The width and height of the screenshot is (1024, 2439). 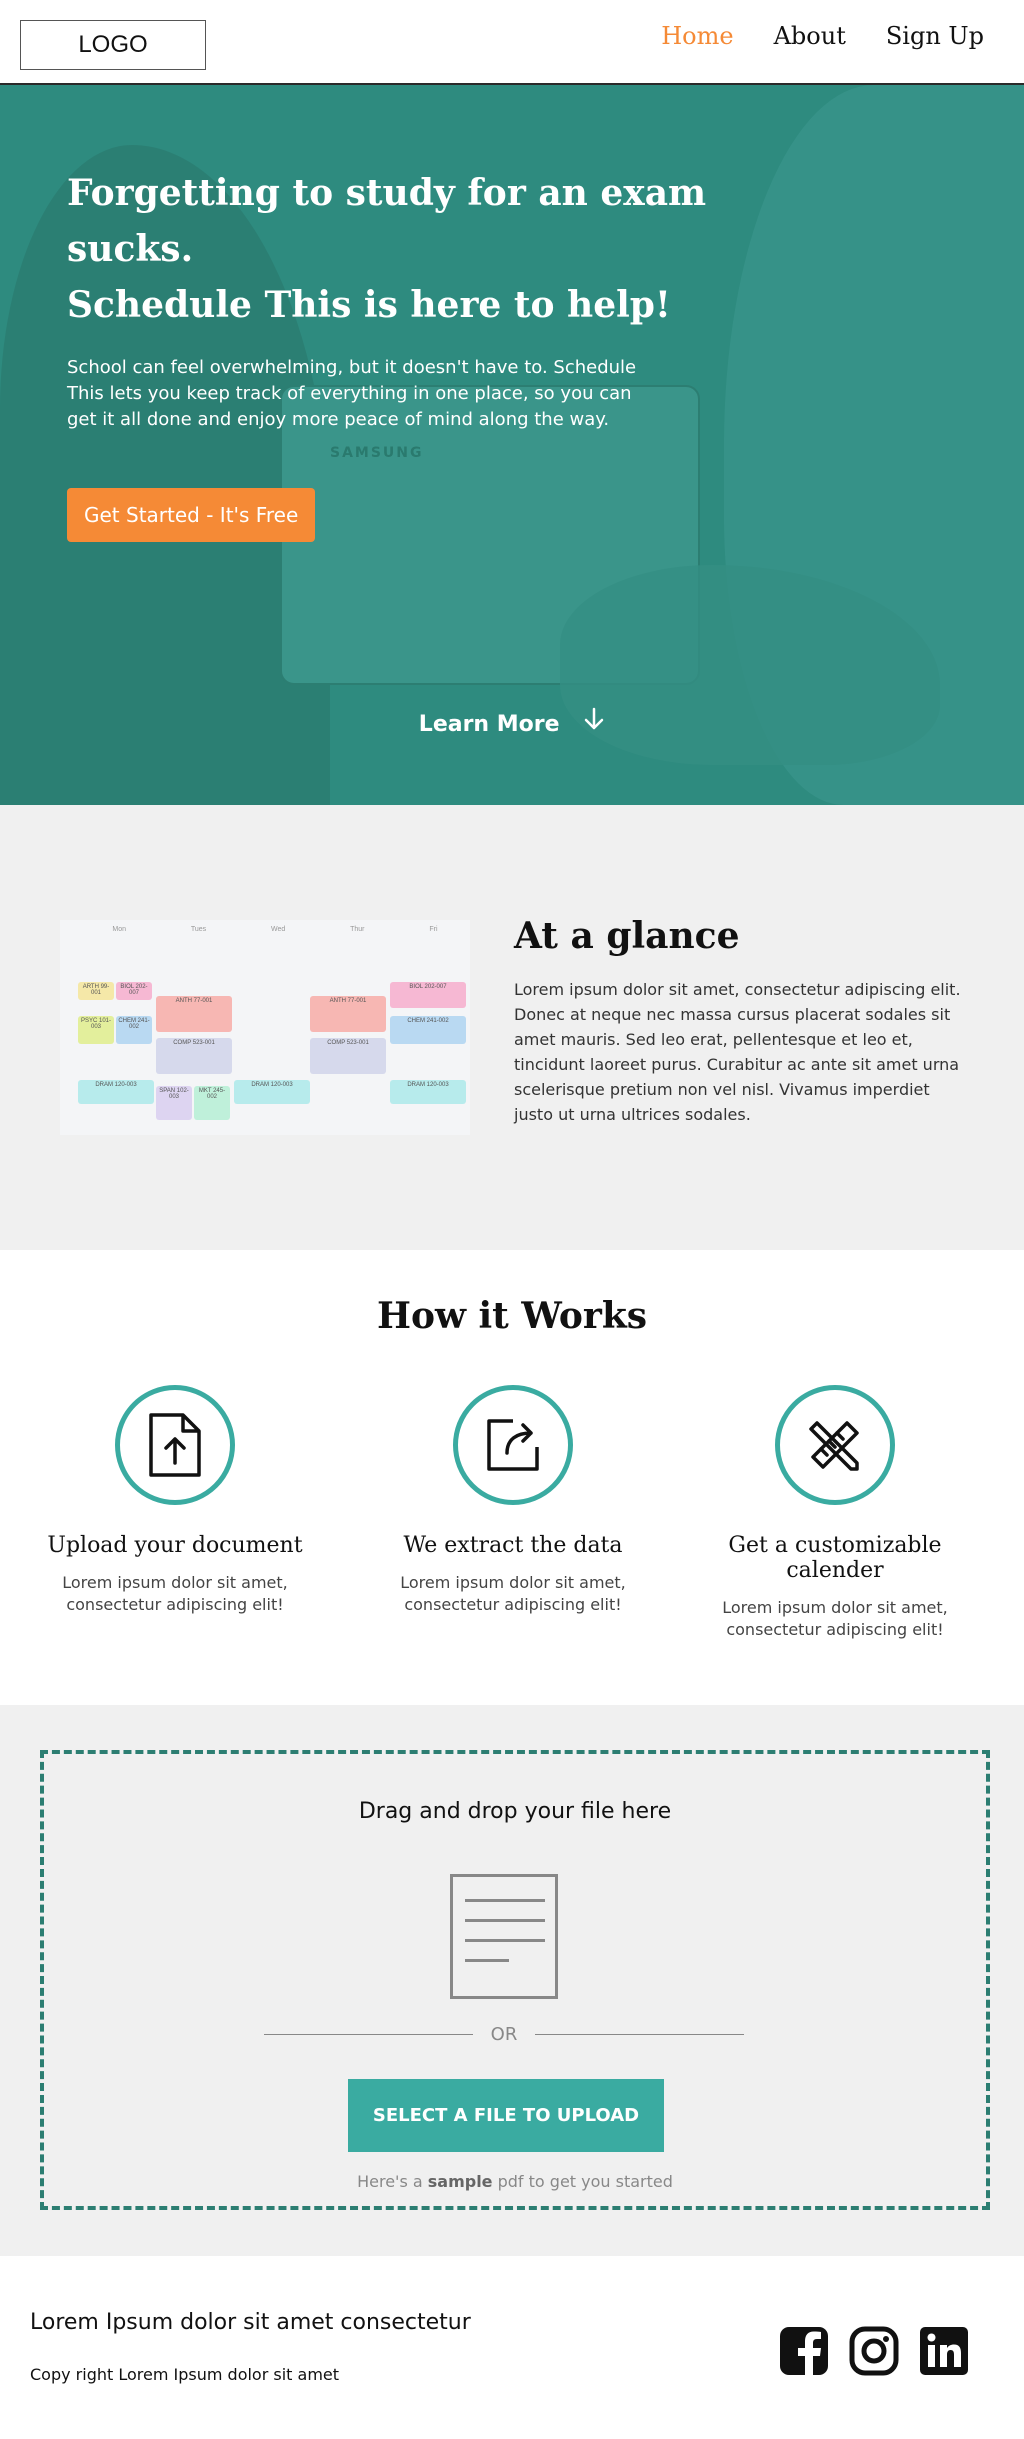 What do you see at coordinates (627, 936) in the screenshot?
I see `at-a-glance-title: At a glance` at bounding box center [627, 936].